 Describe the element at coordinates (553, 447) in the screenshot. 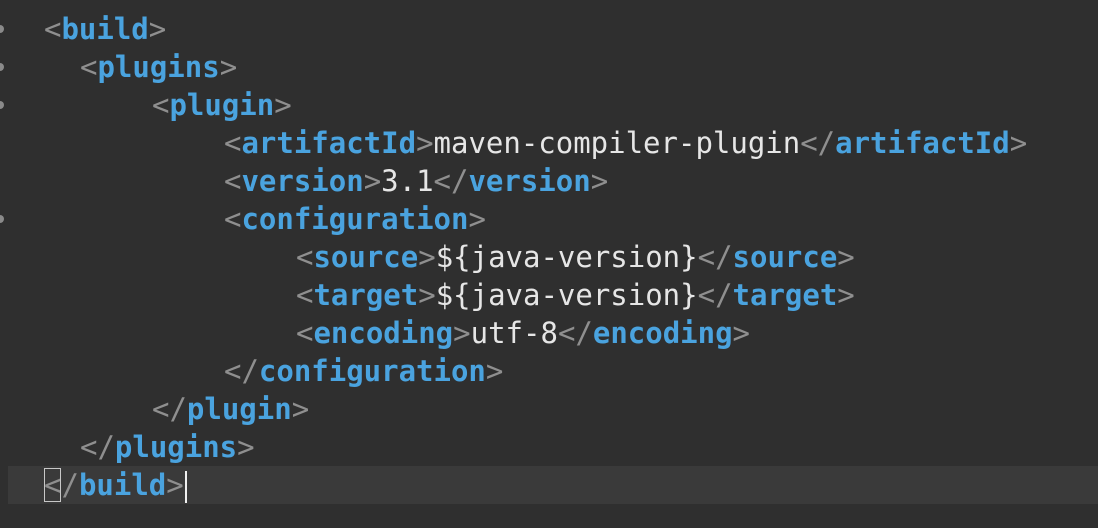

I see `code-line: </plugins>` at that location.